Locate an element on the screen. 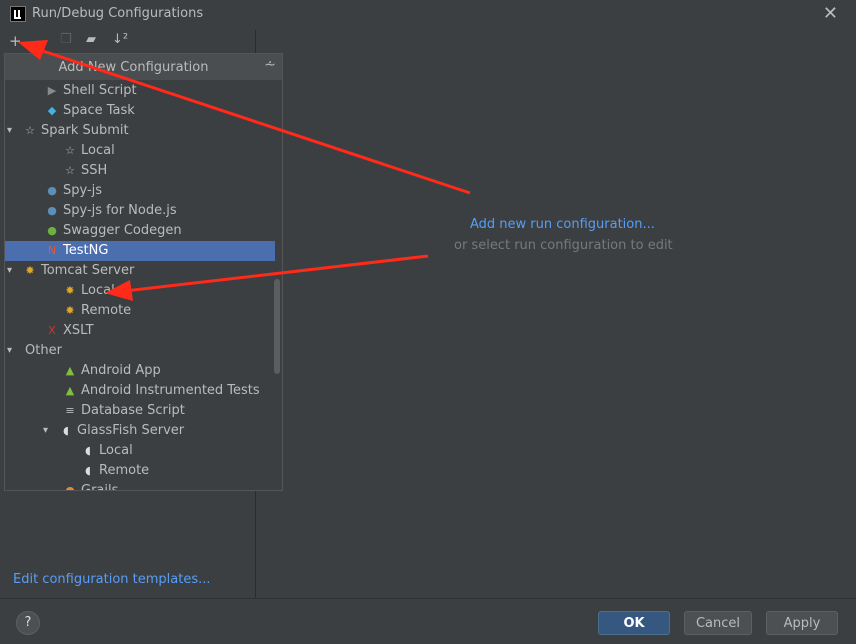  tree-item-label: Android App is located at coordinates (121, 370).